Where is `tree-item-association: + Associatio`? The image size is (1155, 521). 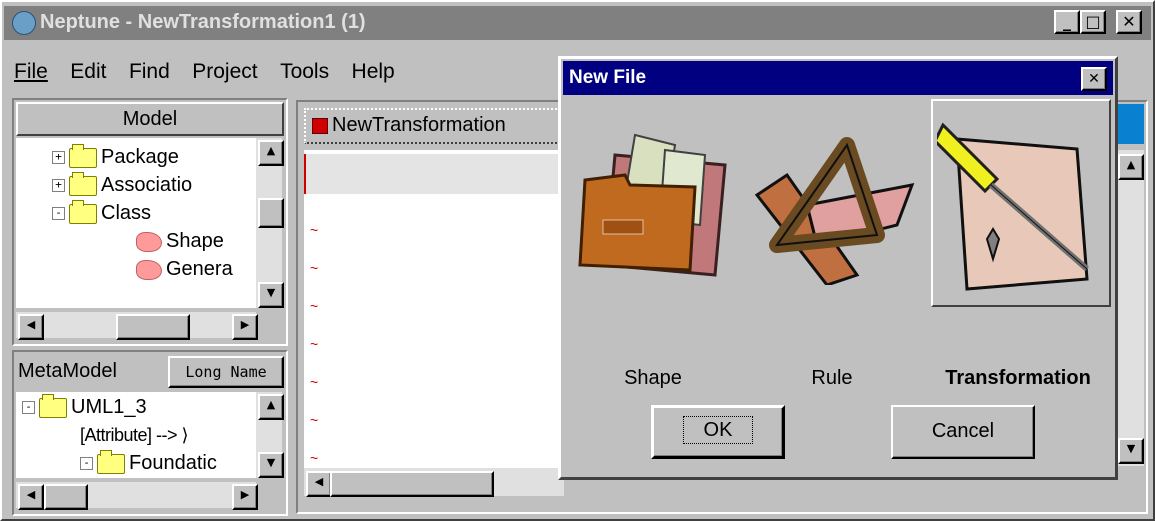
tree-item-association: + Associatio is located at coordinates (122, 184).